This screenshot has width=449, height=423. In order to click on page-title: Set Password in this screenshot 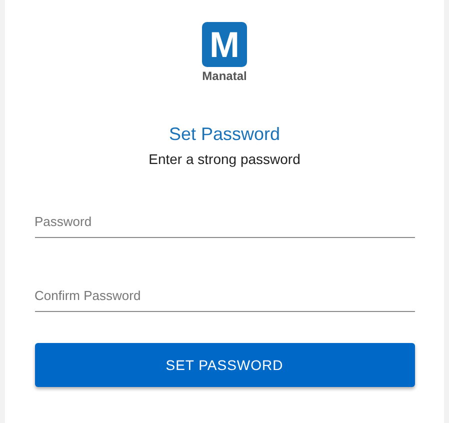, I will do `click(224, 134)`.